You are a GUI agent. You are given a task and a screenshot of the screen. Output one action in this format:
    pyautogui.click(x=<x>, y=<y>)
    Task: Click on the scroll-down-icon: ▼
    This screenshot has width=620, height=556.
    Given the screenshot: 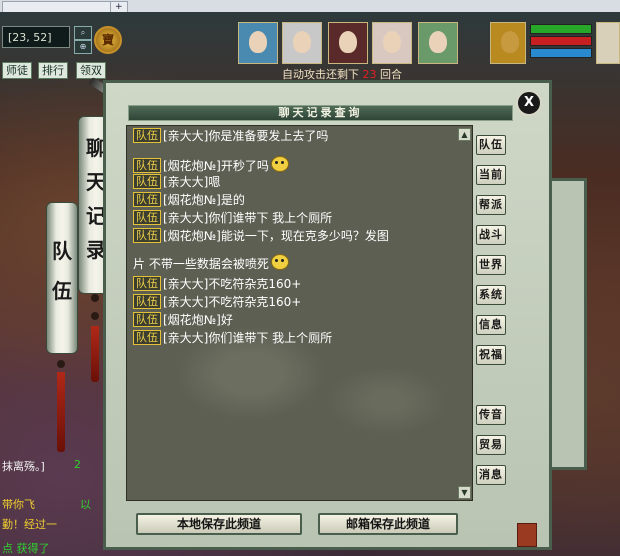 What is the action you would take?
    pyautogui.click(x=464, y=492)
    